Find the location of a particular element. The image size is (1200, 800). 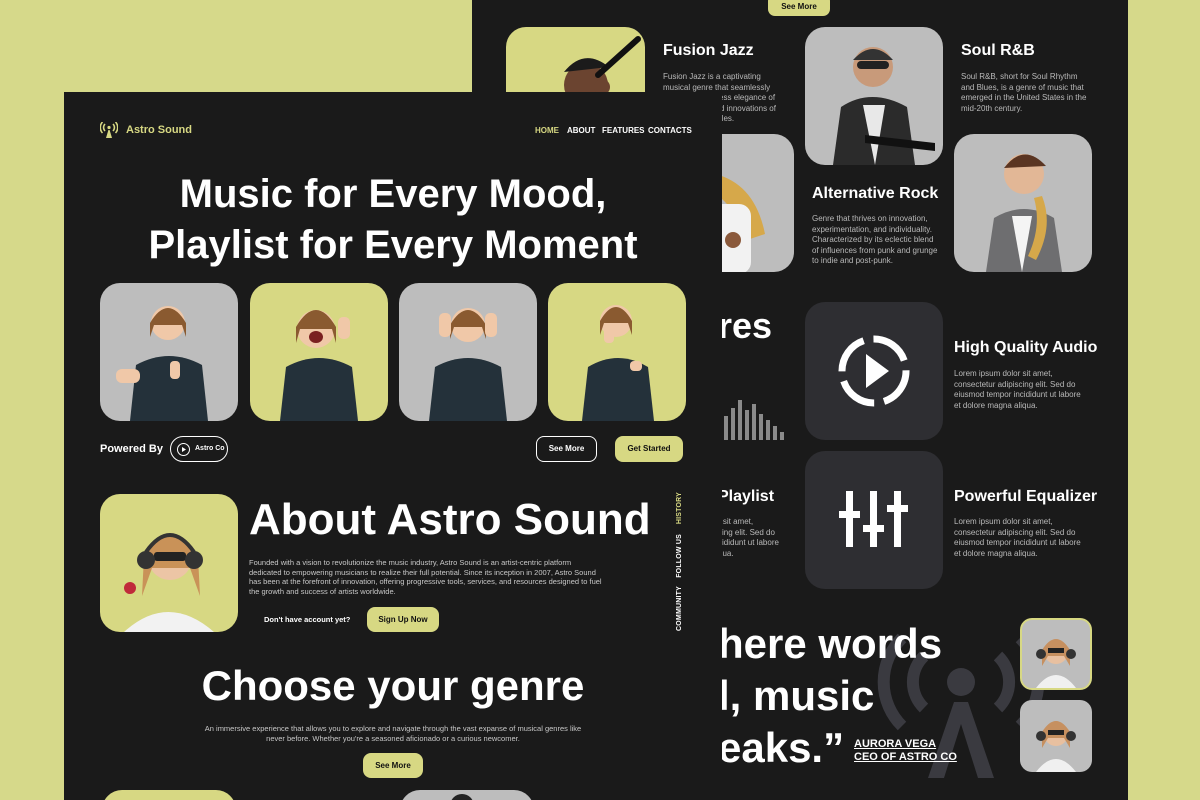

quote-author: AURORA VEGA is located at coordinates (895, 744).